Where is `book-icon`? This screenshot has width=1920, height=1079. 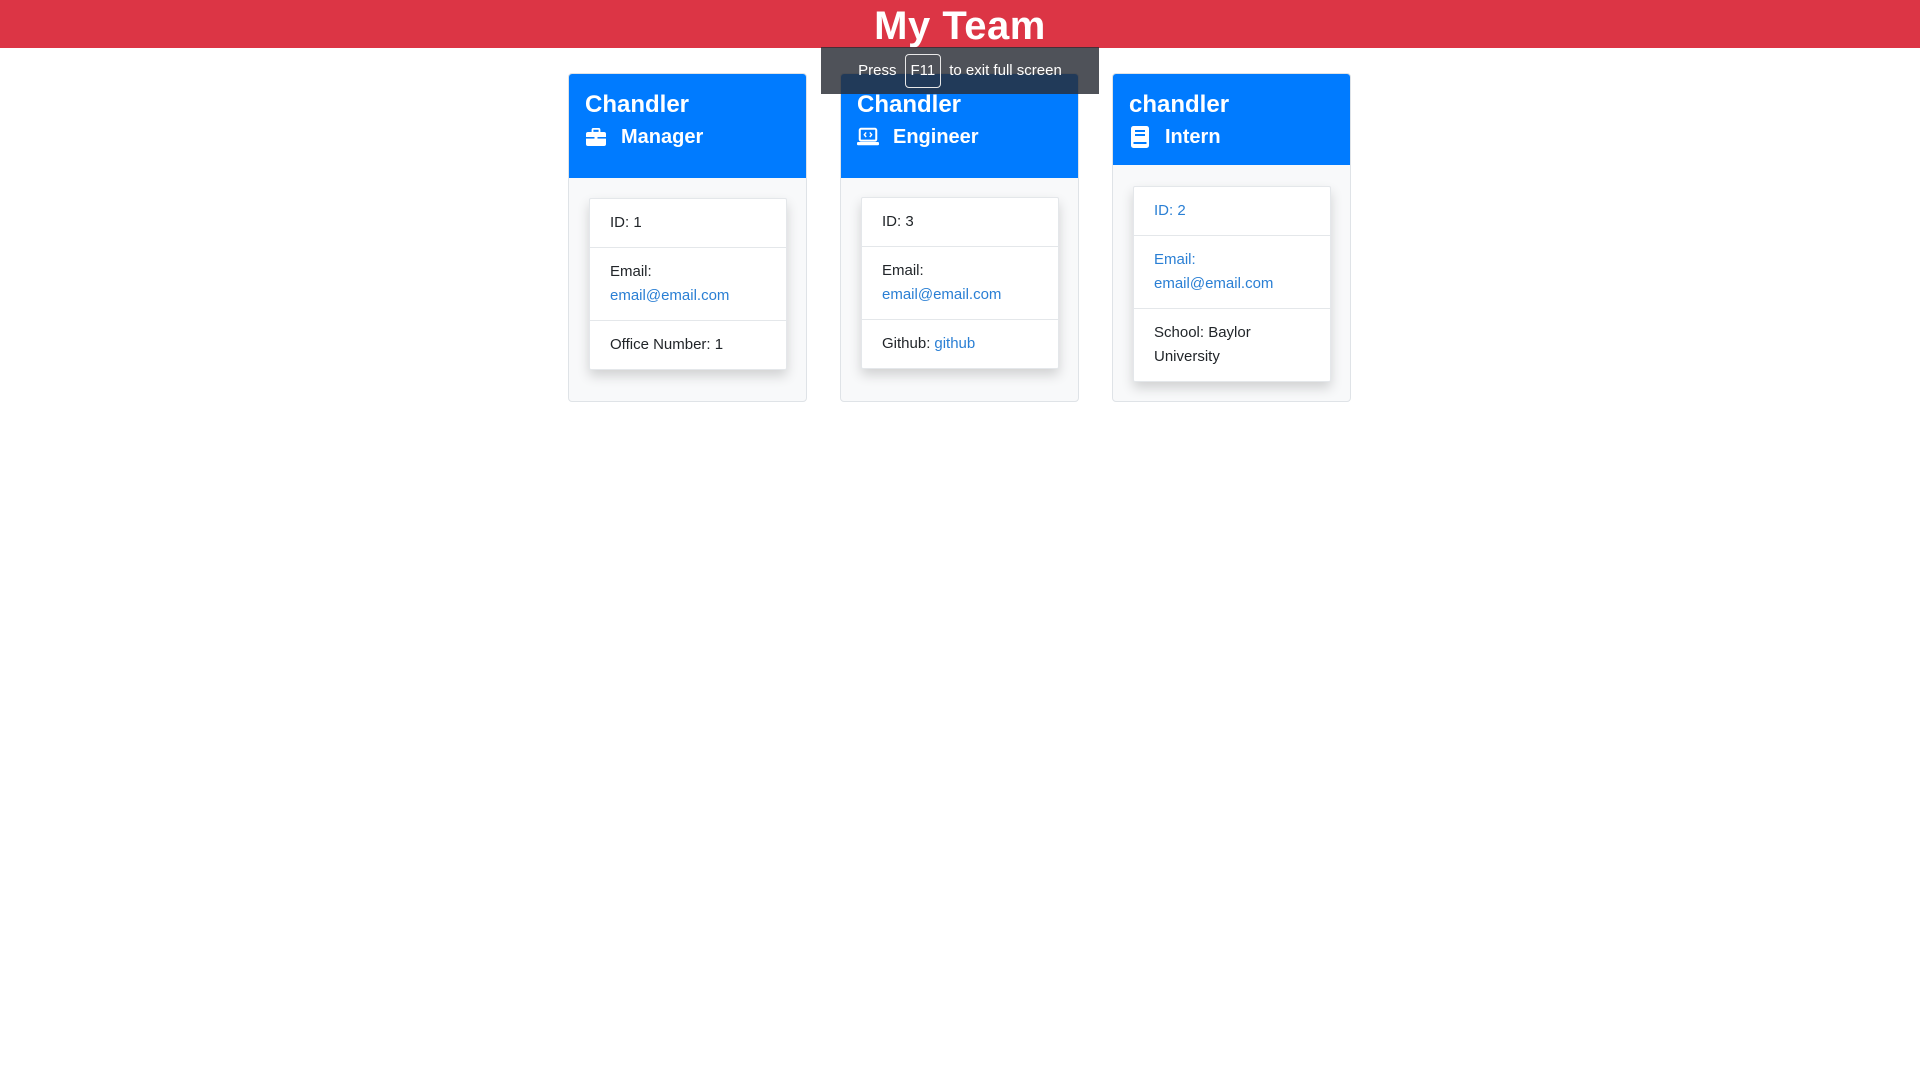
book-icon is located at coordinates (1140, 137).